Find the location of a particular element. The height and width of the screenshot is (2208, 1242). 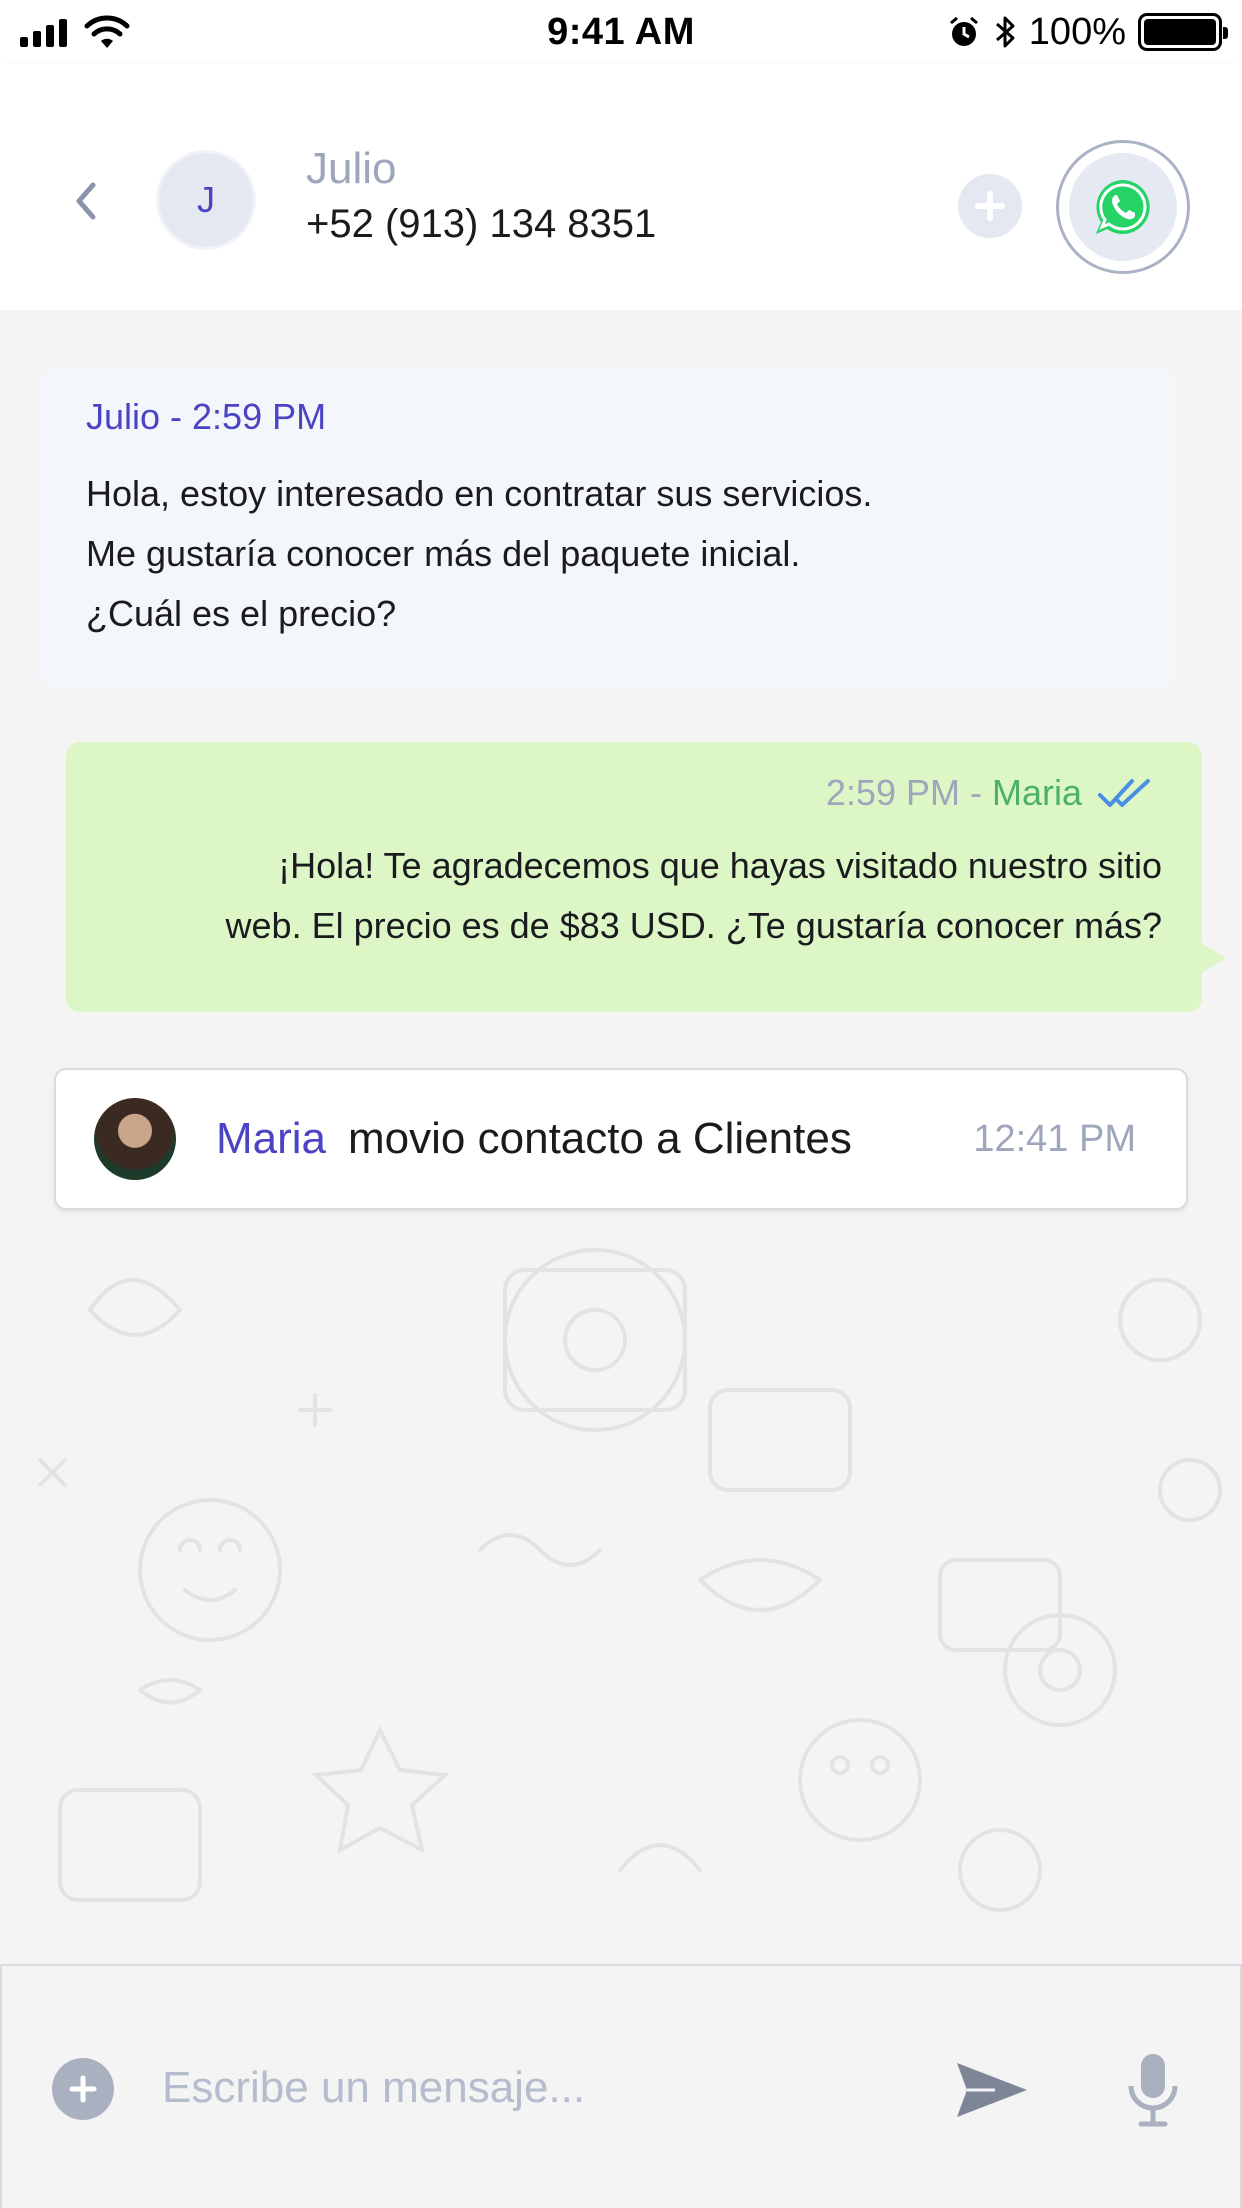

whatsapp-channel-button is located at coordinates (1123, 207).